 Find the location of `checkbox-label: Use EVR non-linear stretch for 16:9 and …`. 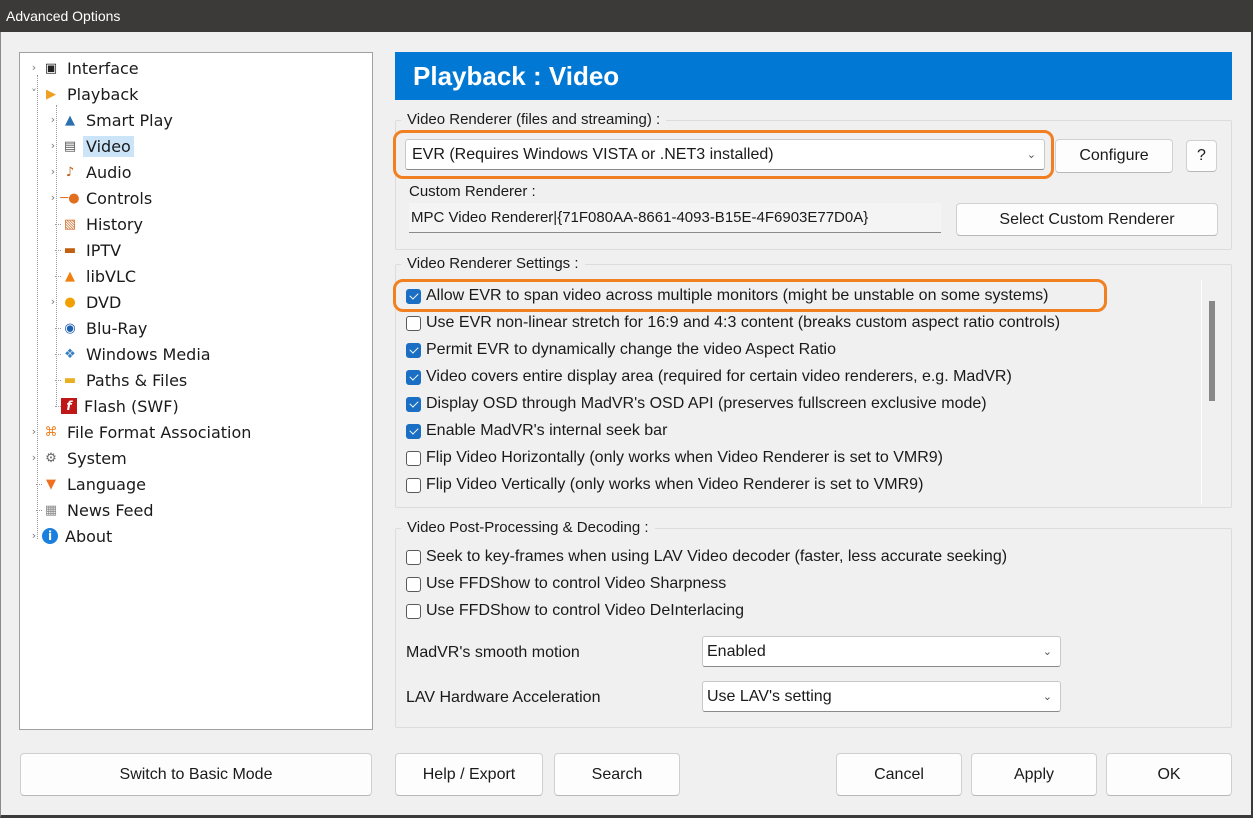

checkbox-label: Use EVR non-linear stretch for 16:9 and … is located at coordinates (743, 322).